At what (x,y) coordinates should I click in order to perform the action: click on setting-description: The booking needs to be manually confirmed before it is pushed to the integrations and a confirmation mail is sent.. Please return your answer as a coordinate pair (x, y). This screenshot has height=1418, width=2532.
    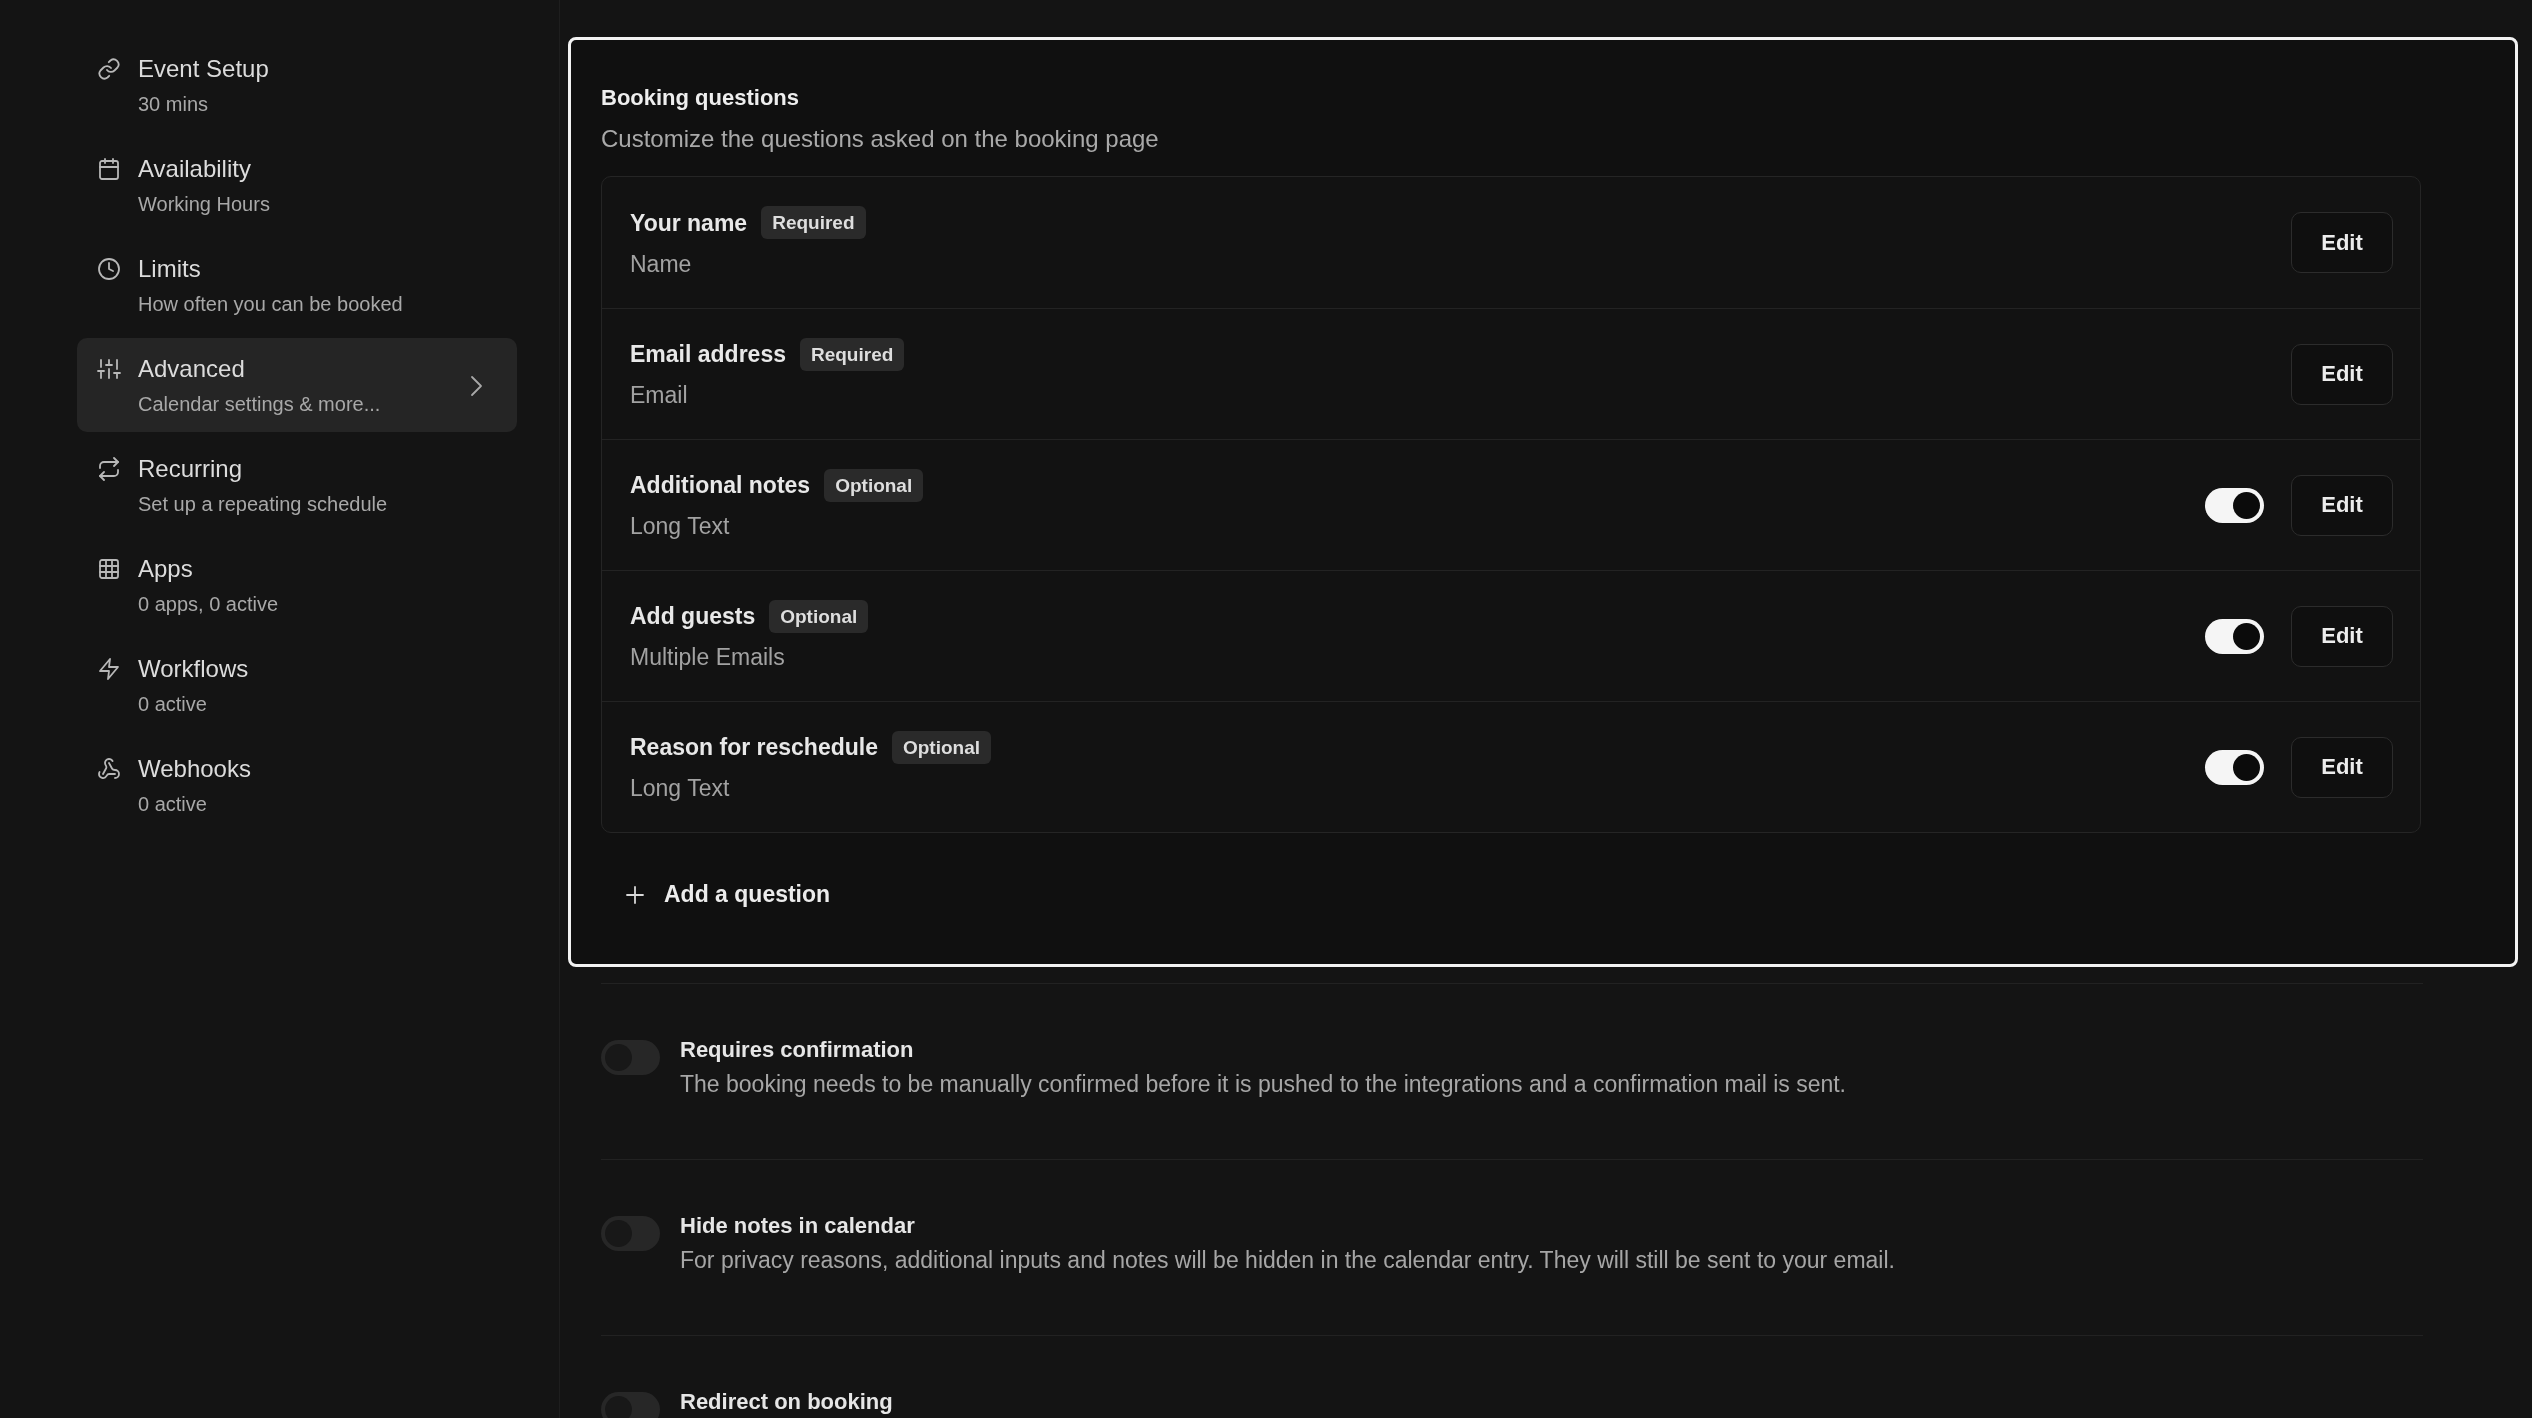
    Looking at the image, I should click on (1263, 1084).